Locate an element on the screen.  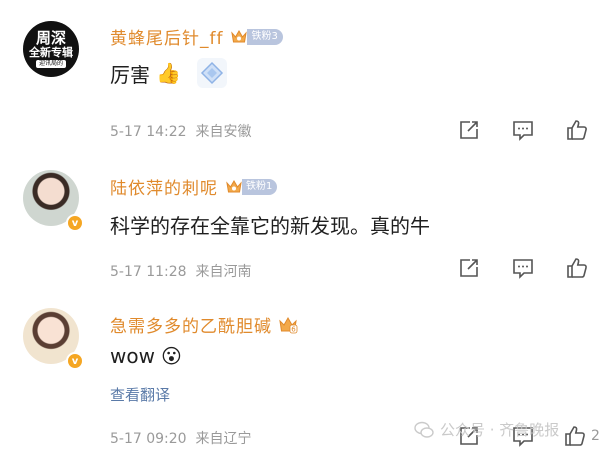
avatar-text: 迎讯局的 is located at coordinates (50, 64).